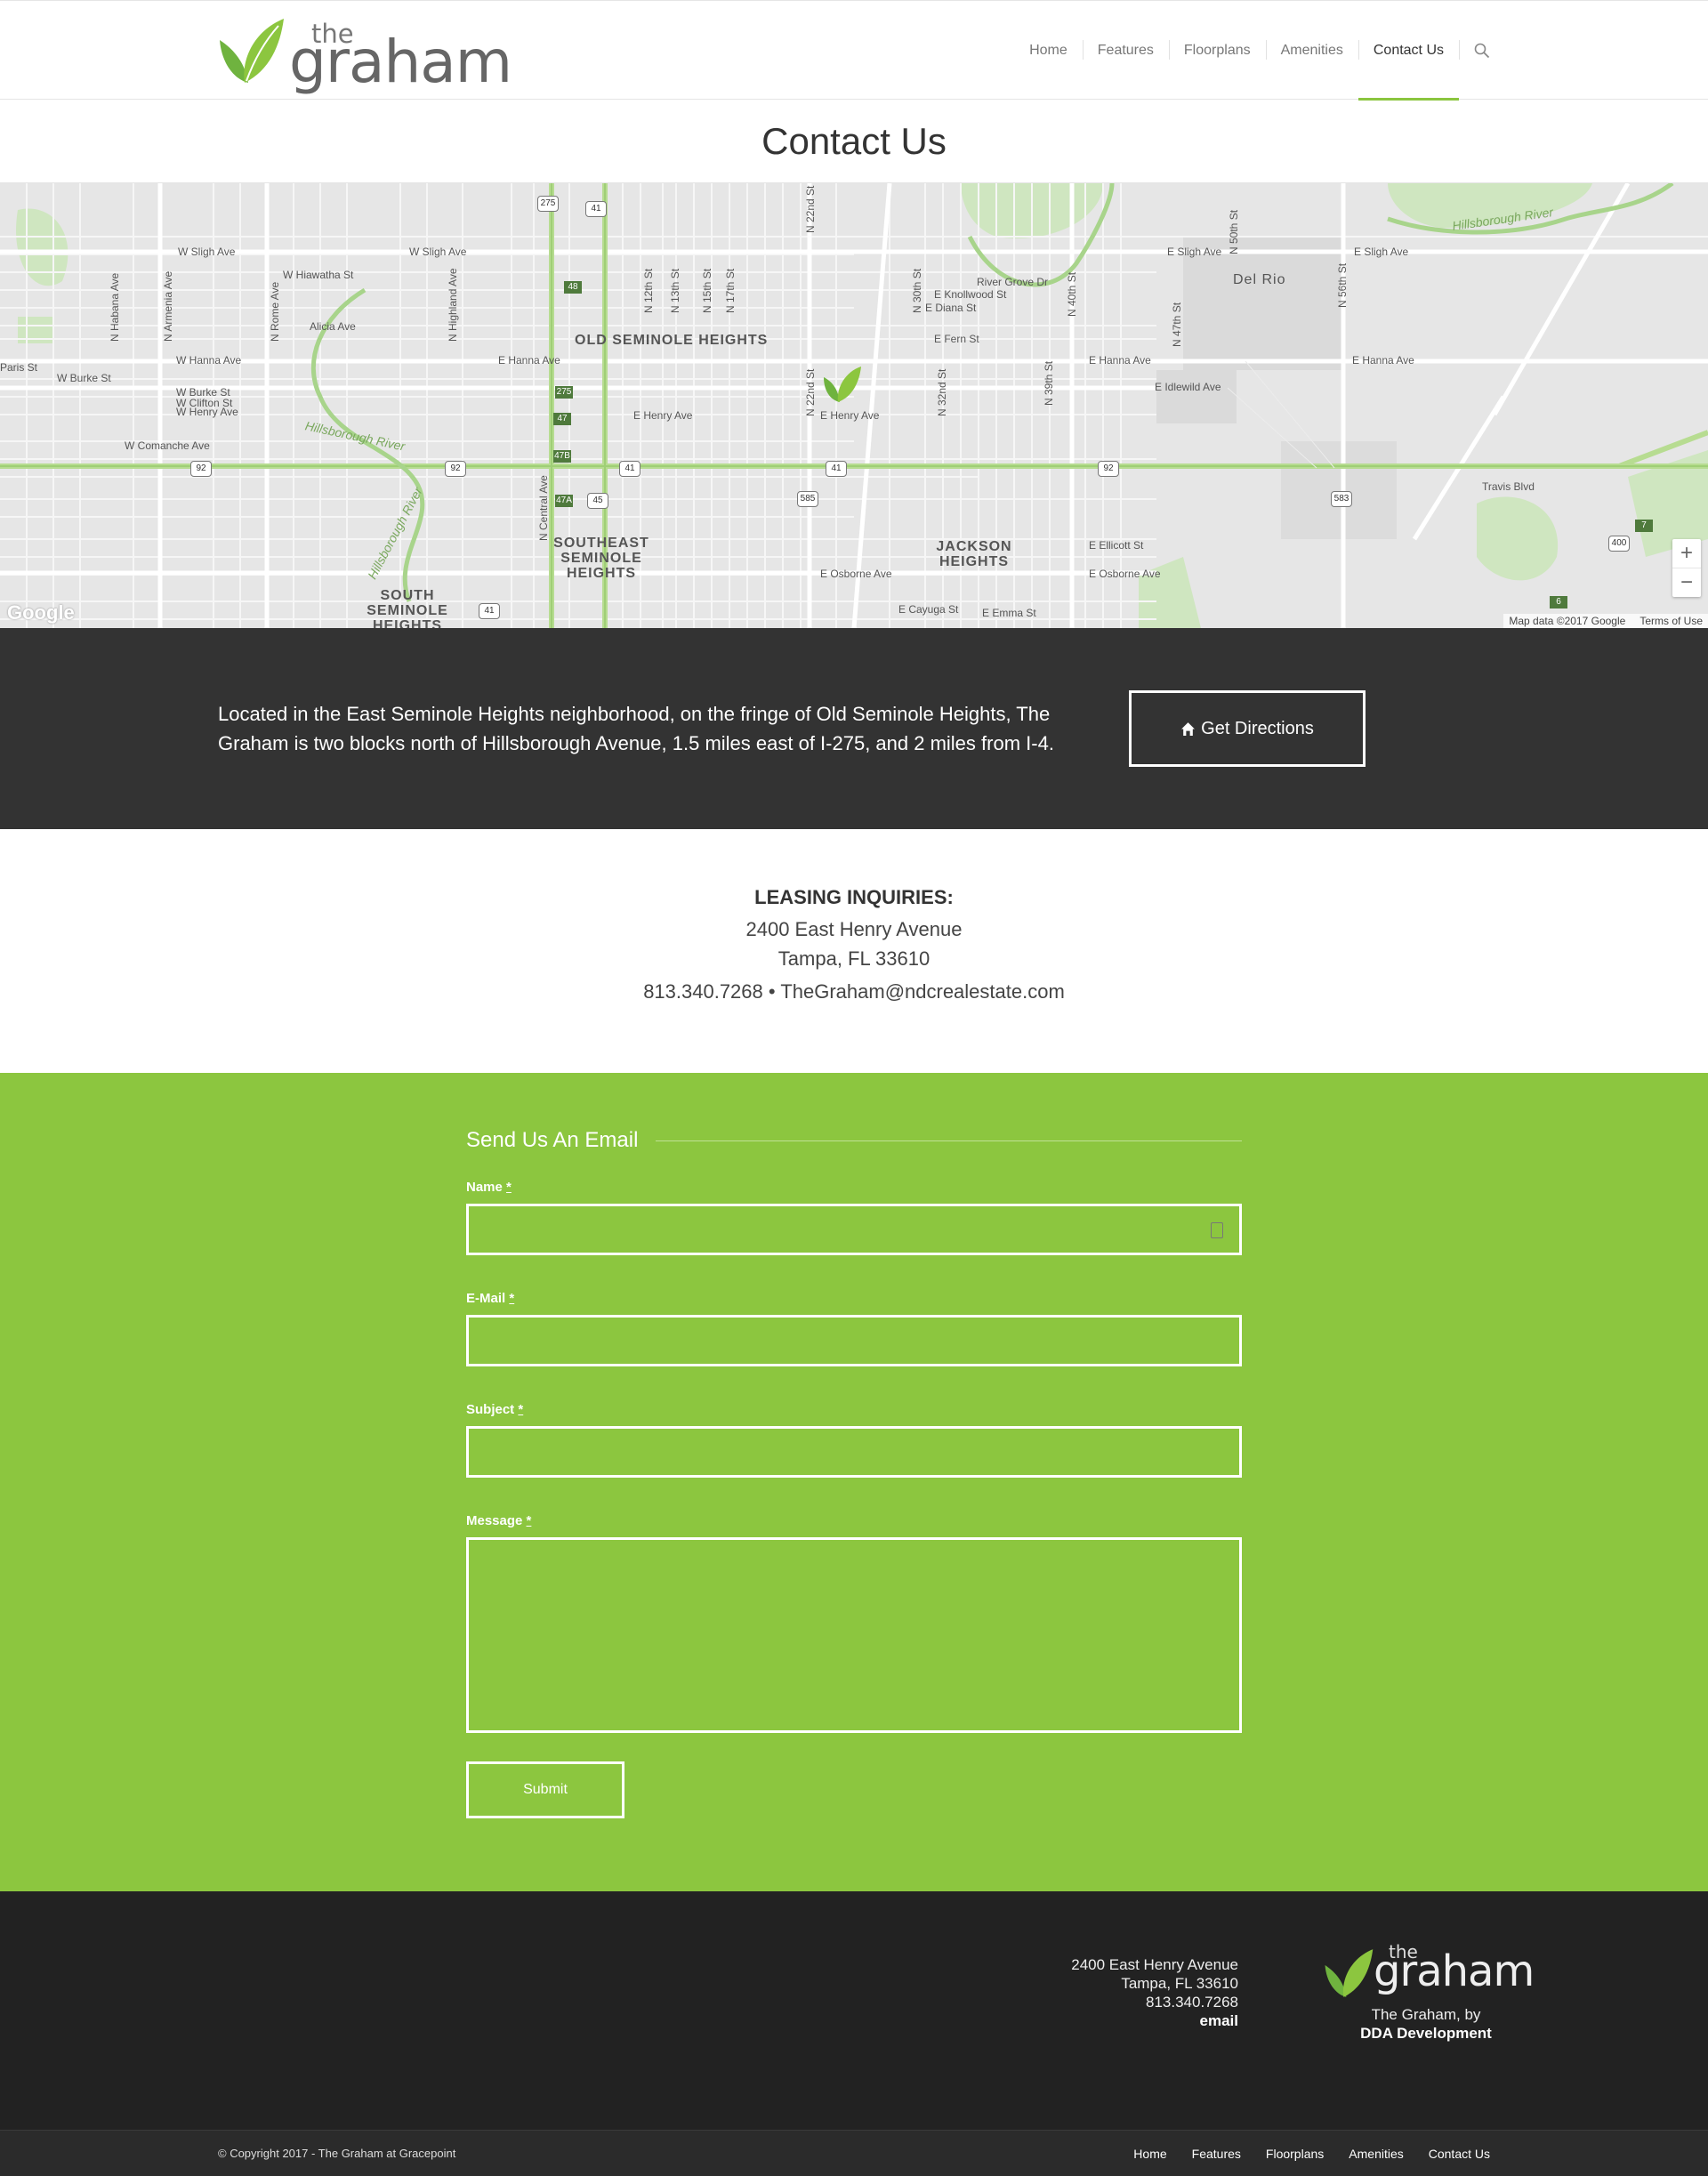 Image resolution: width=1708 pixels, height=2176 pixels. Describe the element at coordinates (1125, 50) in the screenshot. I see `nav-features: Features` at that location.